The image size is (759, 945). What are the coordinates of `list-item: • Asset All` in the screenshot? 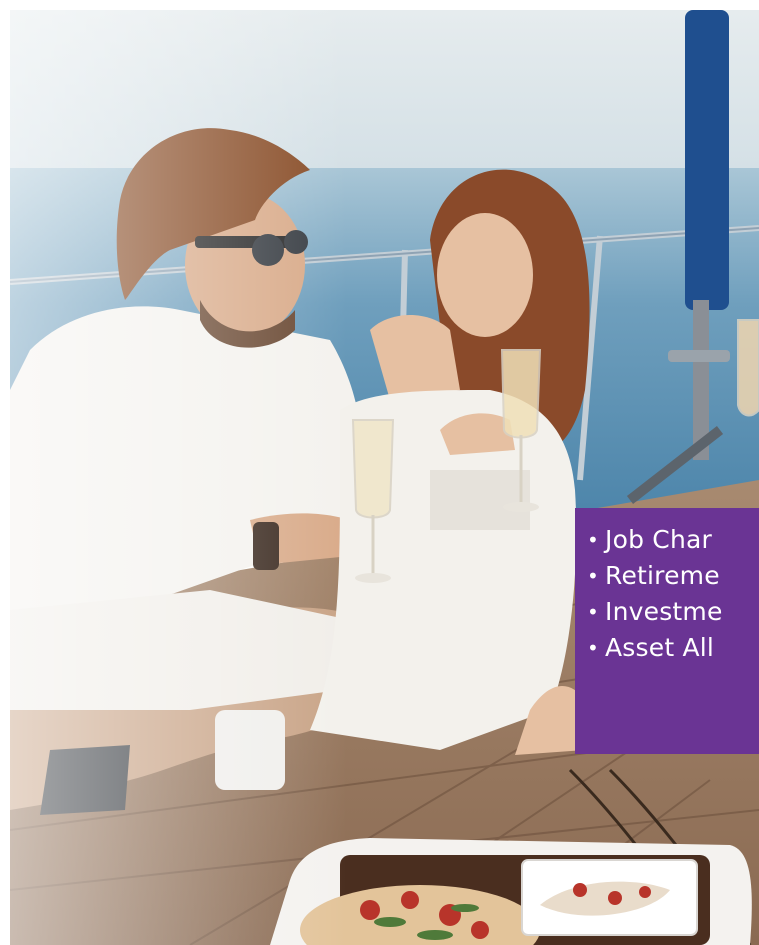 It's located at (651, 647).